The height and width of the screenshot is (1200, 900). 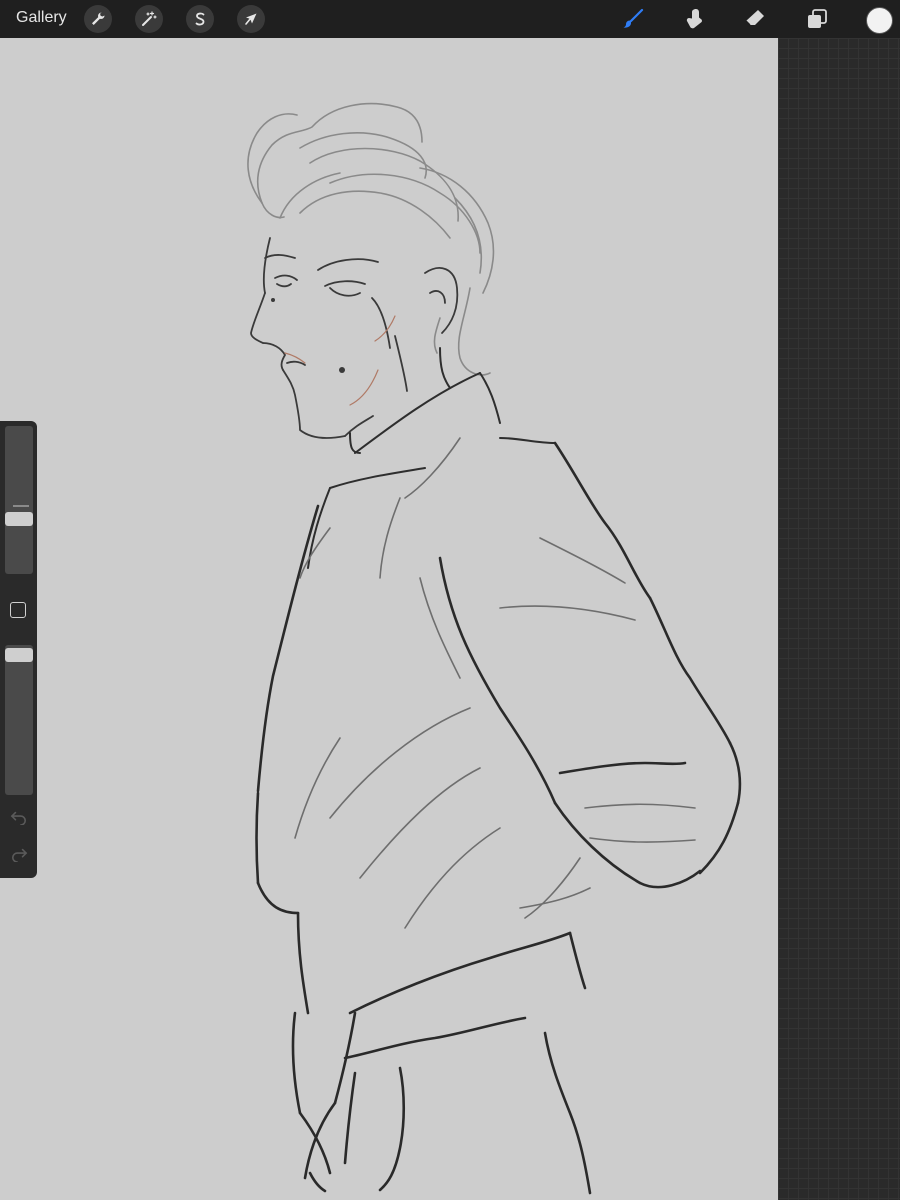 I want to click on layers-icon, so click(x=817, y=18).